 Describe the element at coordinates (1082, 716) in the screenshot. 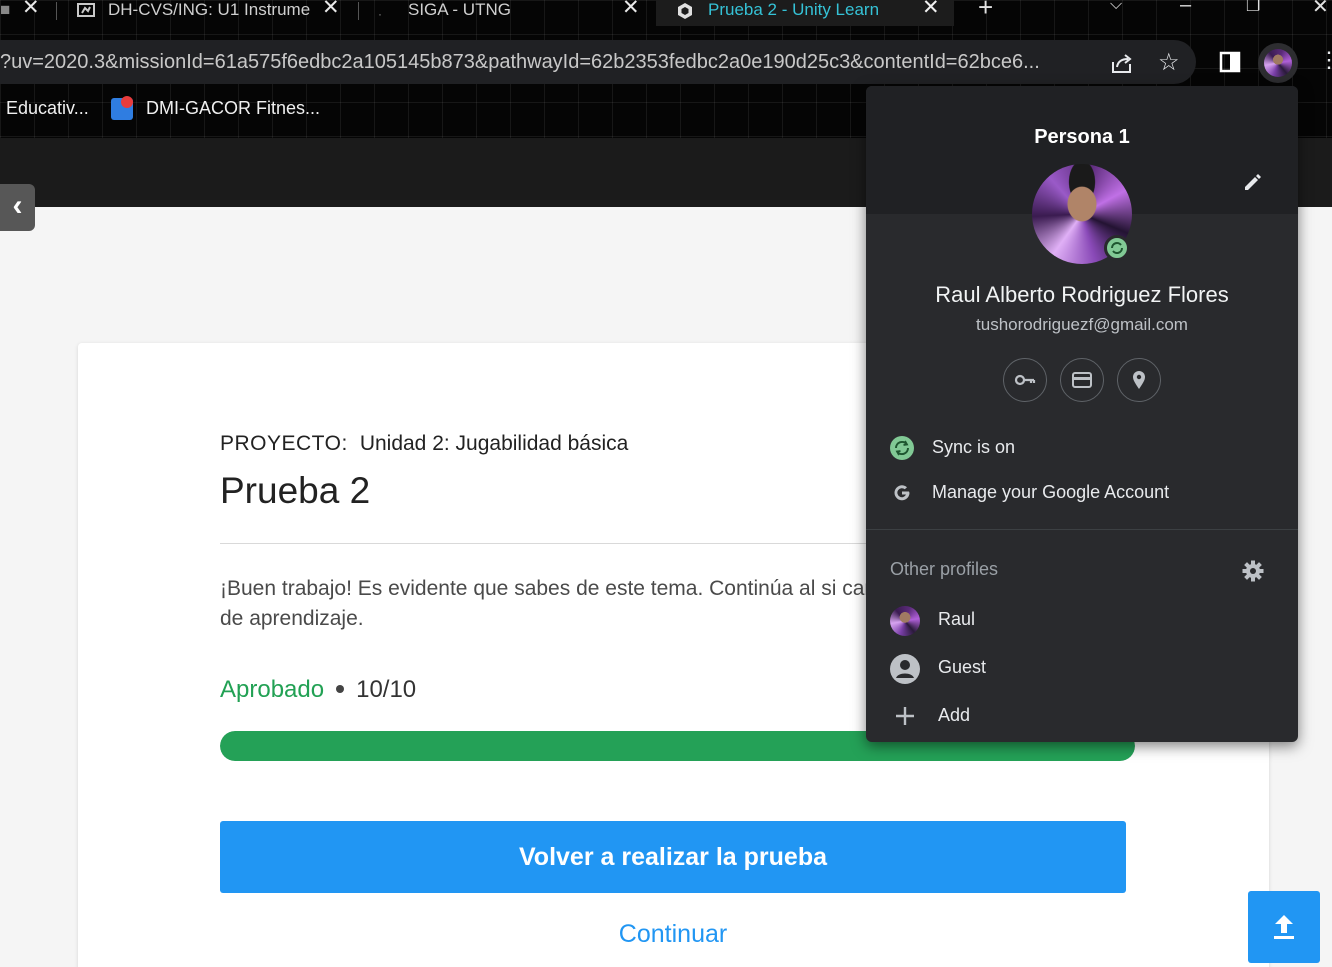

I see `add-profile-row: Add` at that location.